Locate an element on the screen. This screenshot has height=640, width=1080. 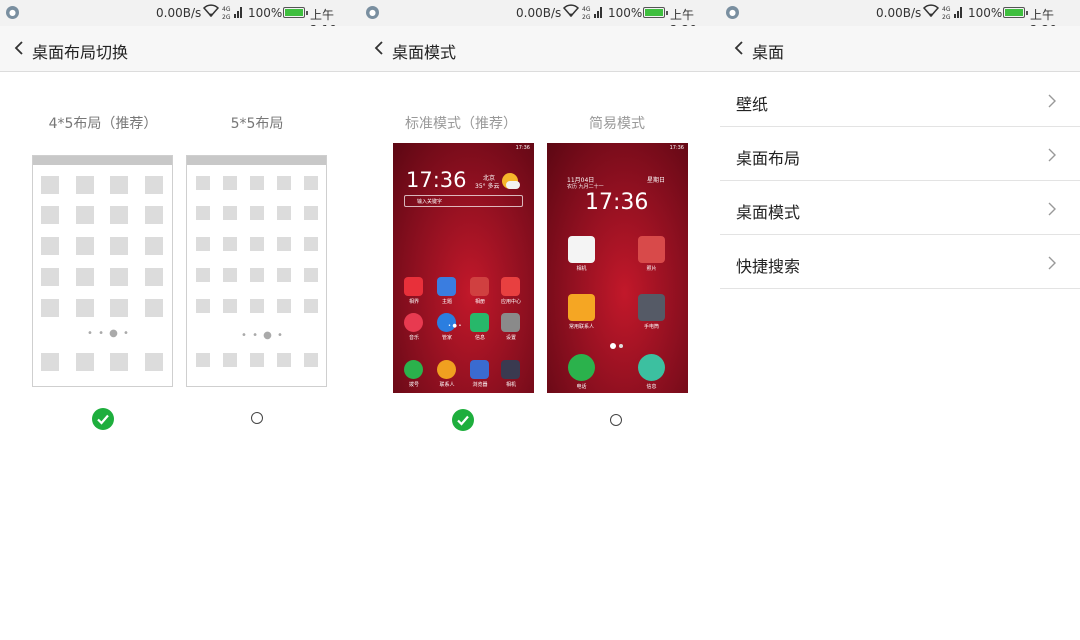
layout-preview-5x5: • • ● • is located at coordinates (256, 271).